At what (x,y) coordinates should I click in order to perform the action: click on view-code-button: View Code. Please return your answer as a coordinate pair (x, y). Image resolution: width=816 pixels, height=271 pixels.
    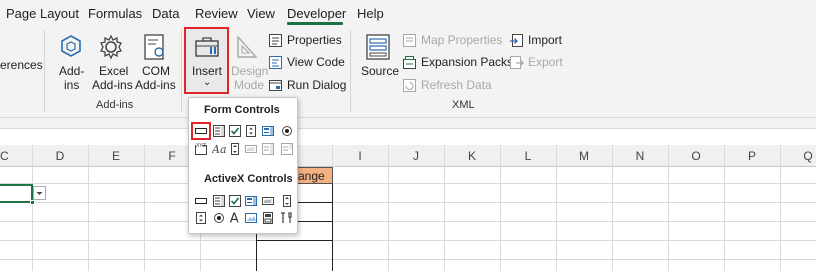
    Looking at the image, I should click on (306, 62).